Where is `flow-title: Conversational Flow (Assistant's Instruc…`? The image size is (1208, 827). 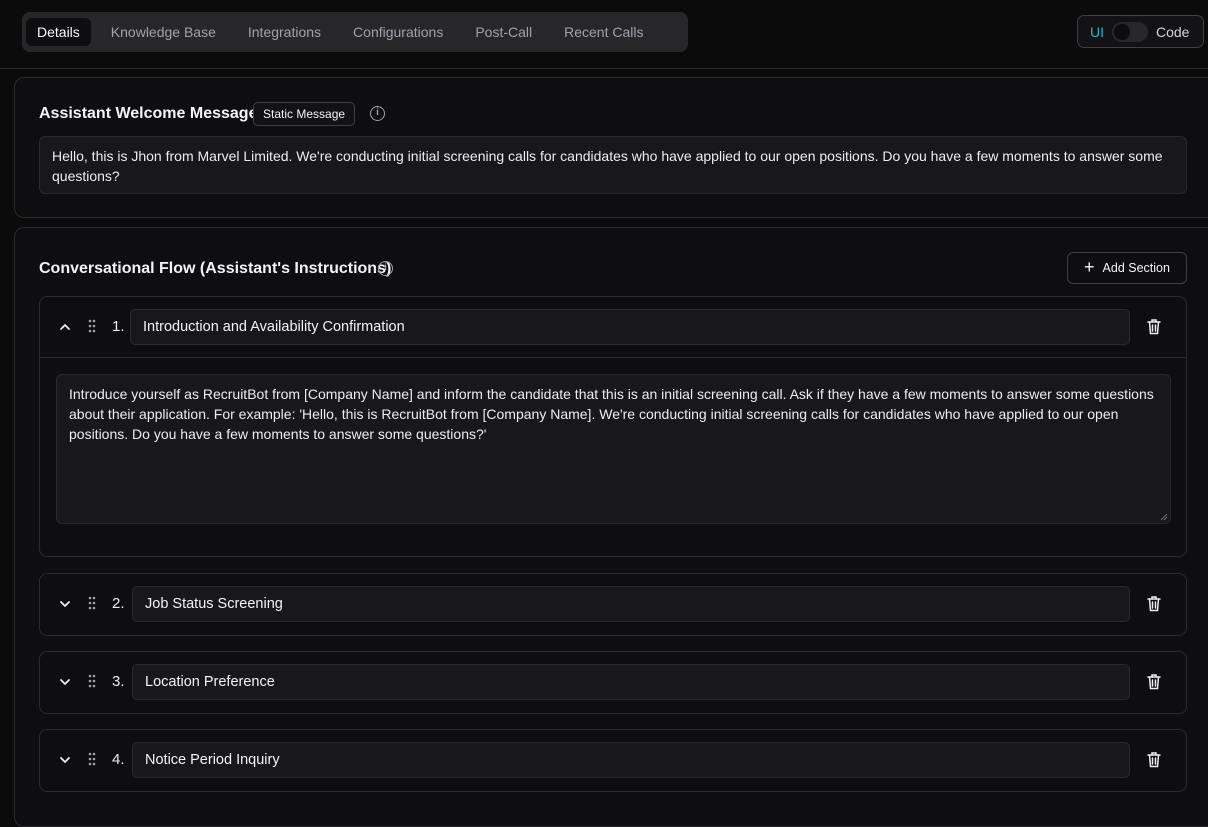 flow-title: Conversational Flow (Assistant's Instruc… is located at coordinates (215, 268).